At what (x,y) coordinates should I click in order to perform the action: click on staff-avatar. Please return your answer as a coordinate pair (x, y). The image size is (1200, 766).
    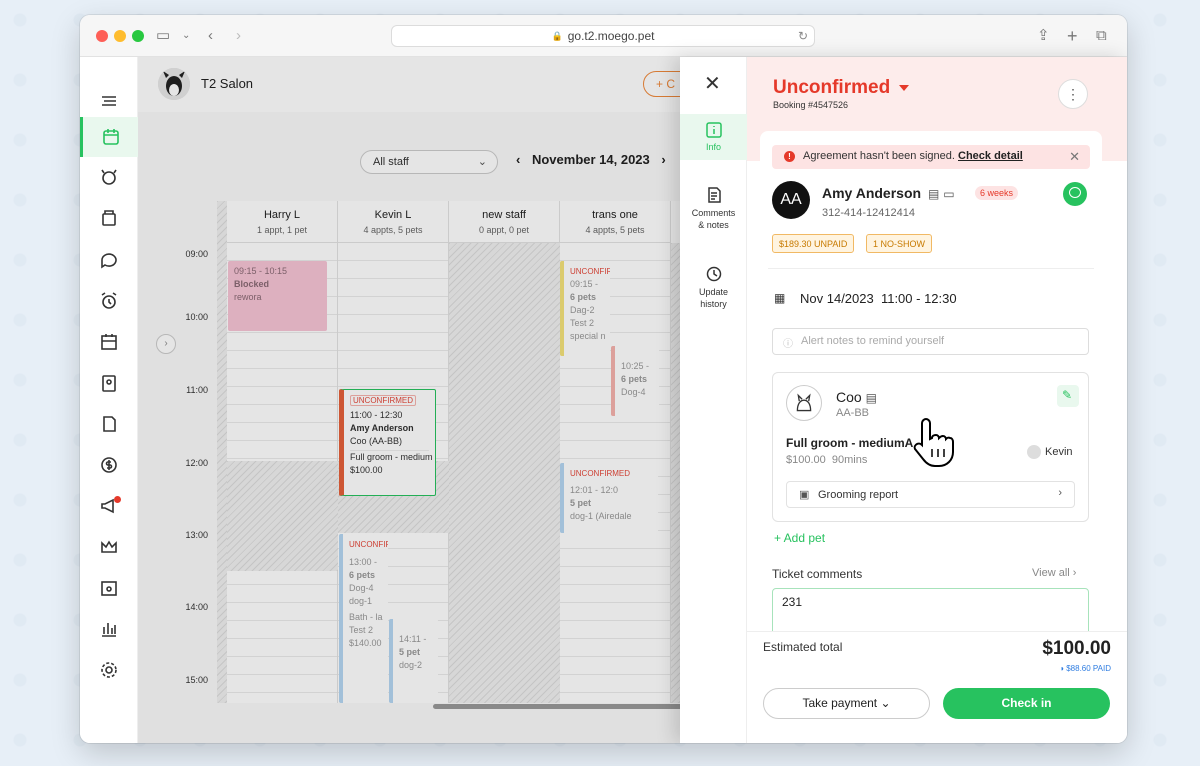
    Looking at the image, I should click on (1034, 452).